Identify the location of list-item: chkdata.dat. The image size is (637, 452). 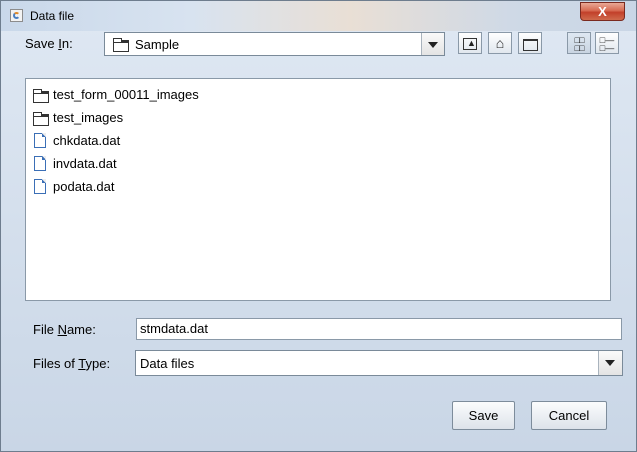
(176, 141).